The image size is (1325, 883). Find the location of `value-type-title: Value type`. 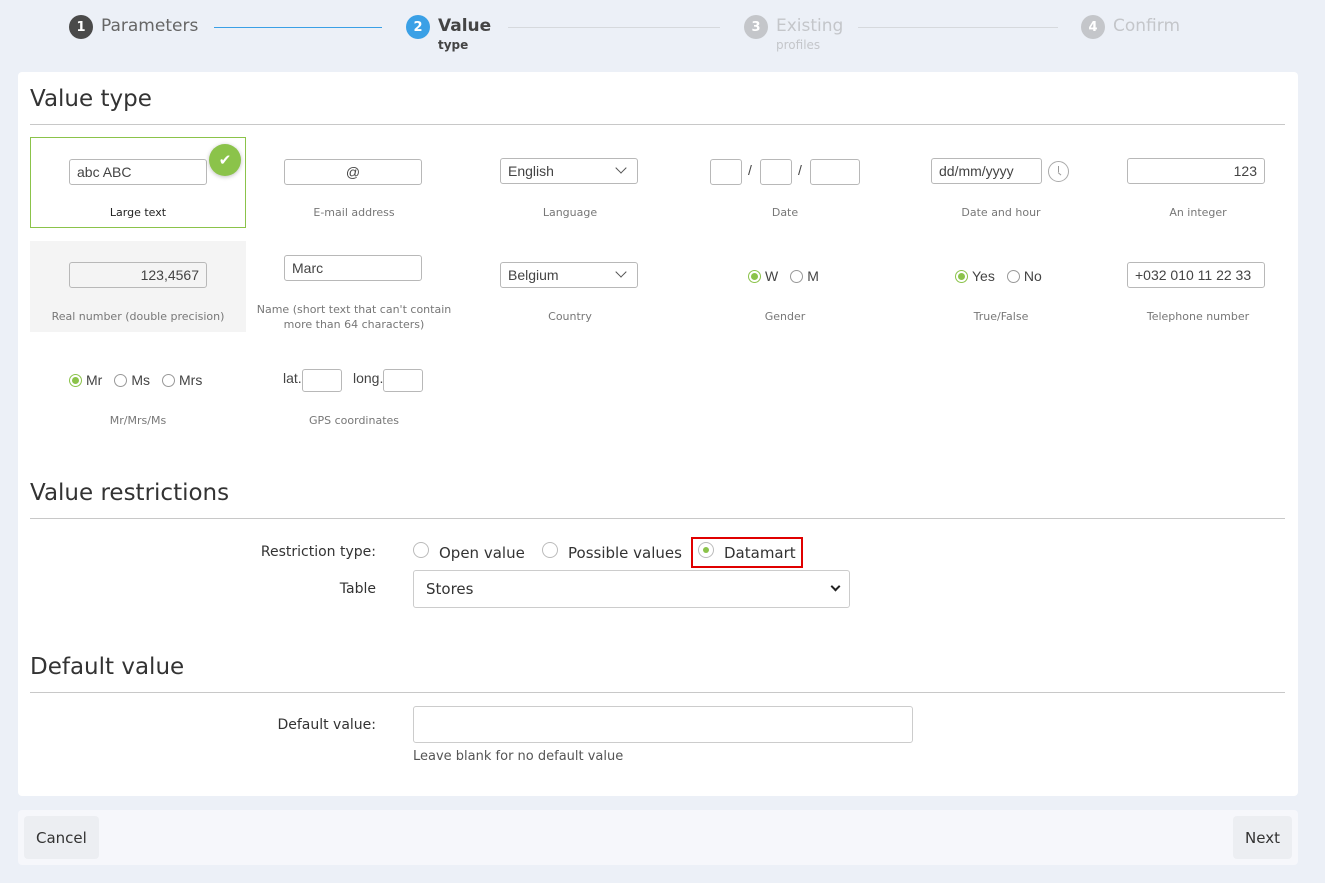

value-type-title: Value type is located at coordinates (91, 99).